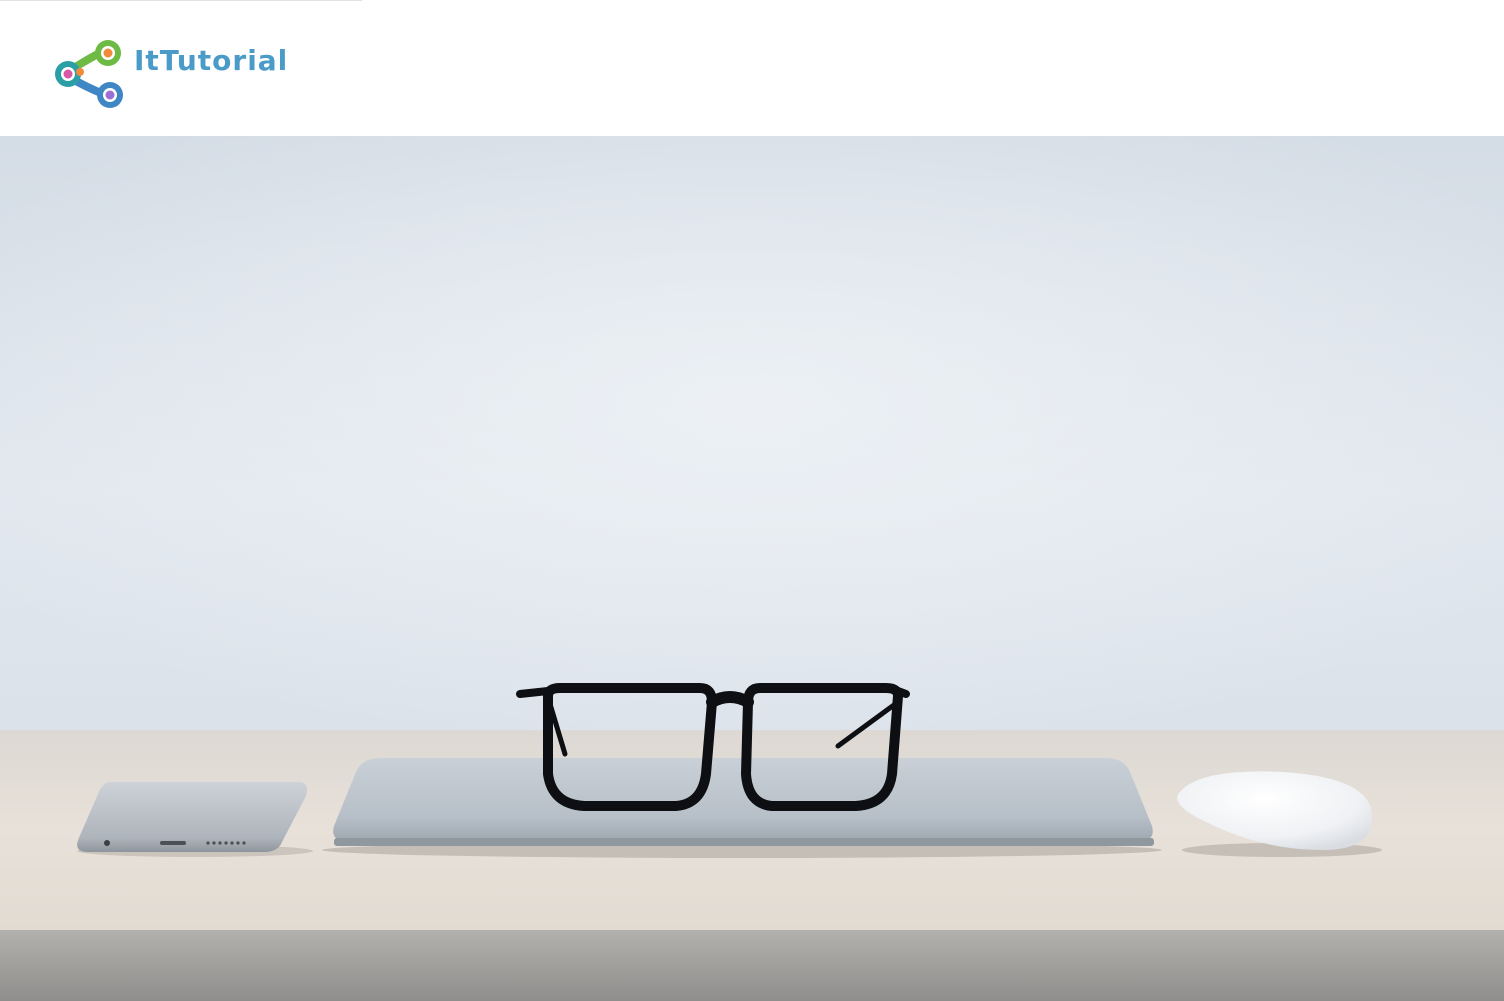  What do you see at coordinates (752, 965) in the screenshot?
I see `desk-edge` at bounding box center [752, 965].